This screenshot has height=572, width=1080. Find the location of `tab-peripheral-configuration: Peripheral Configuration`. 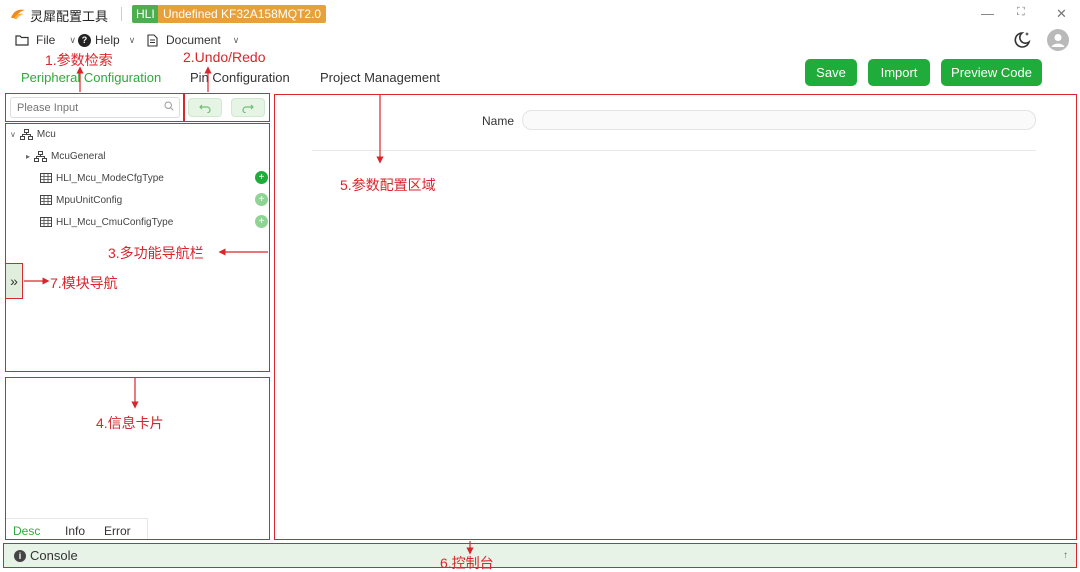

tab-peripheral-configuration: Peripheral Configuration is located at coordinates (91, 77).